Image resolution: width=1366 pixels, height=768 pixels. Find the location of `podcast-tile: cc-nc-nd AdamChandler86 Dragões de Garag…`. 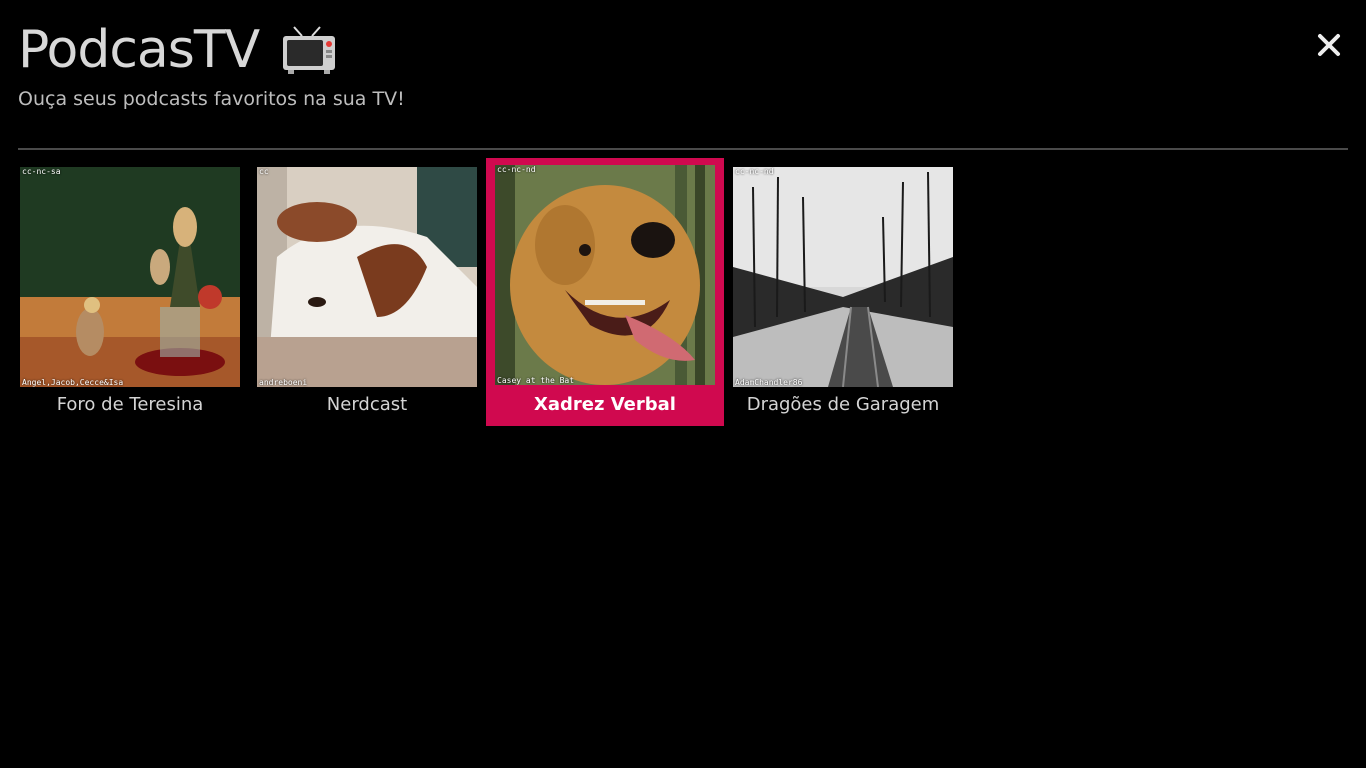

podcast-tile: cc-nc-nd AdamChandler86 Dragões de Garag… is located at coordinates (850, 294).